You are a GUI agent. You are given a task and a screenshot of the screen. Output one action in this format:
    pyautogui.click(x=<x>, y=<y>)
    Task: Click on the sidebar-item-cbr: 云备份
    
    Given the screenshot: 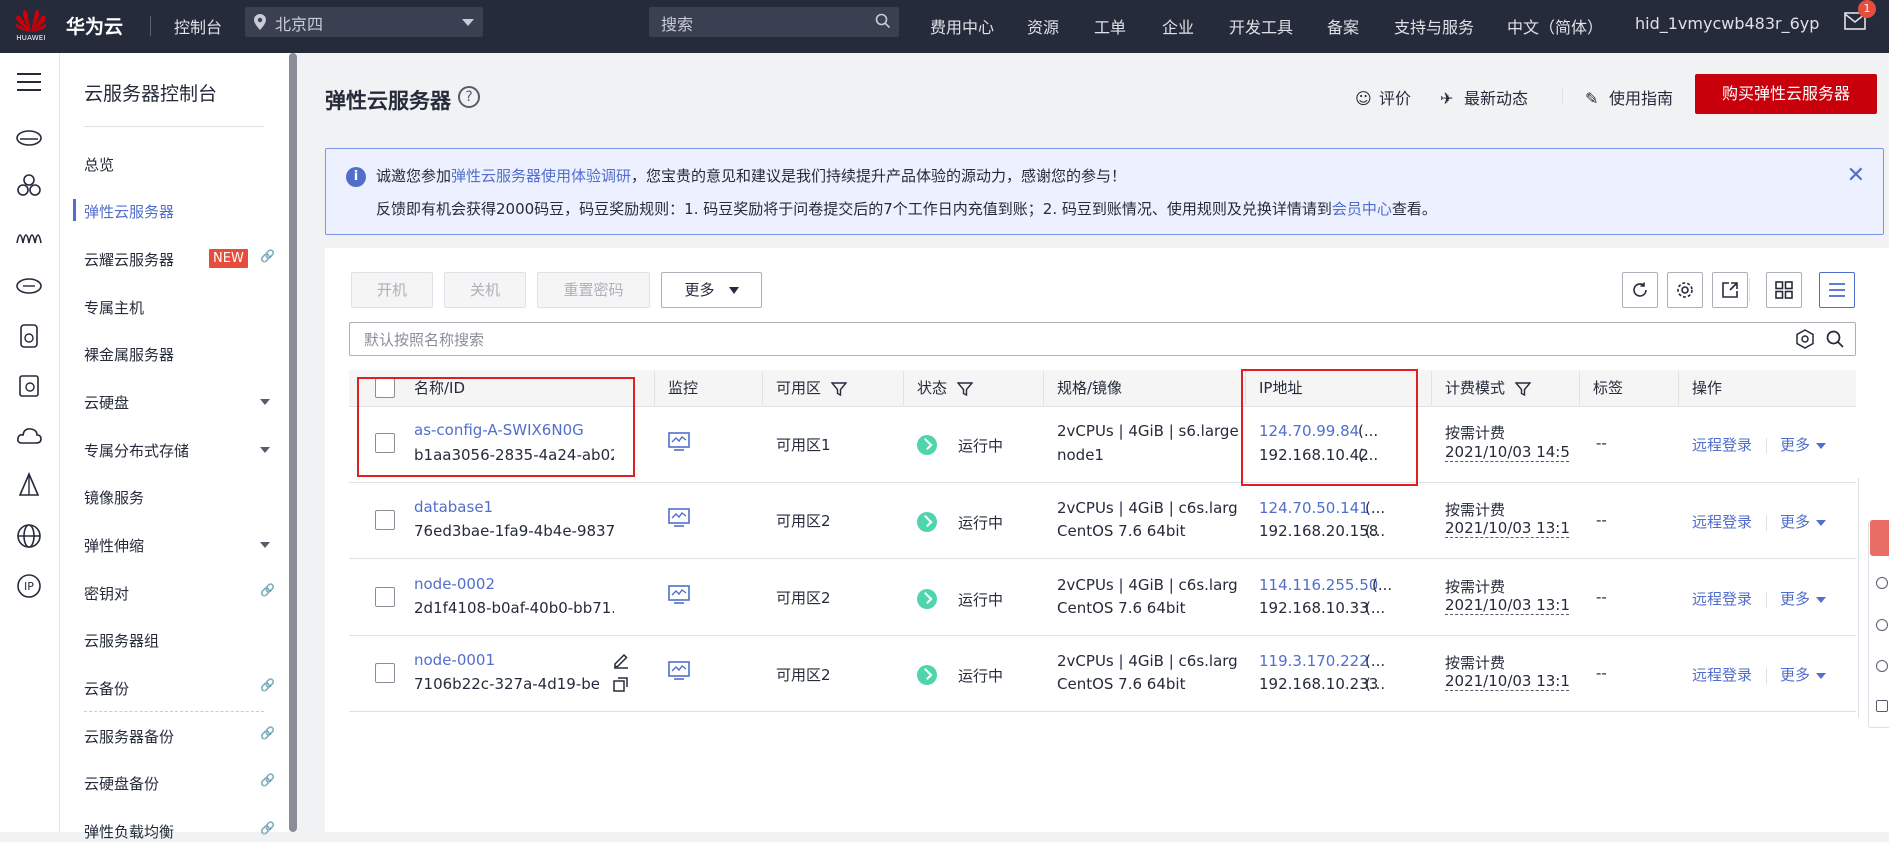 What is the action you would take?
    pyautogui.click(x=179, y=688)
    